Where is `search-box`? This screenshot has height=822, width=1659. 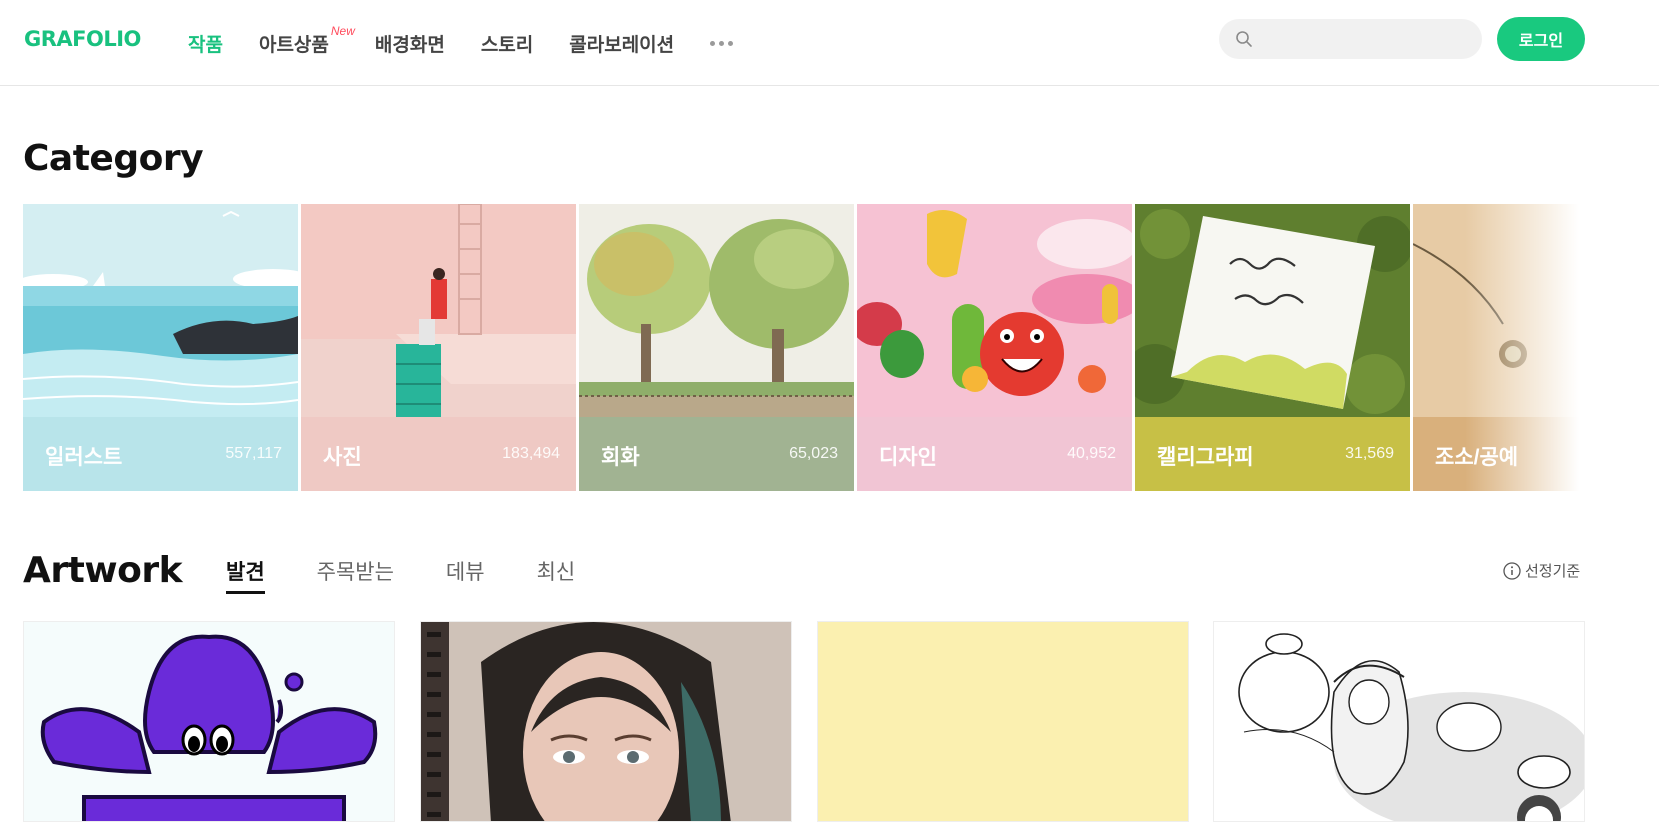
search-box is located at coordinates (1350, 39).